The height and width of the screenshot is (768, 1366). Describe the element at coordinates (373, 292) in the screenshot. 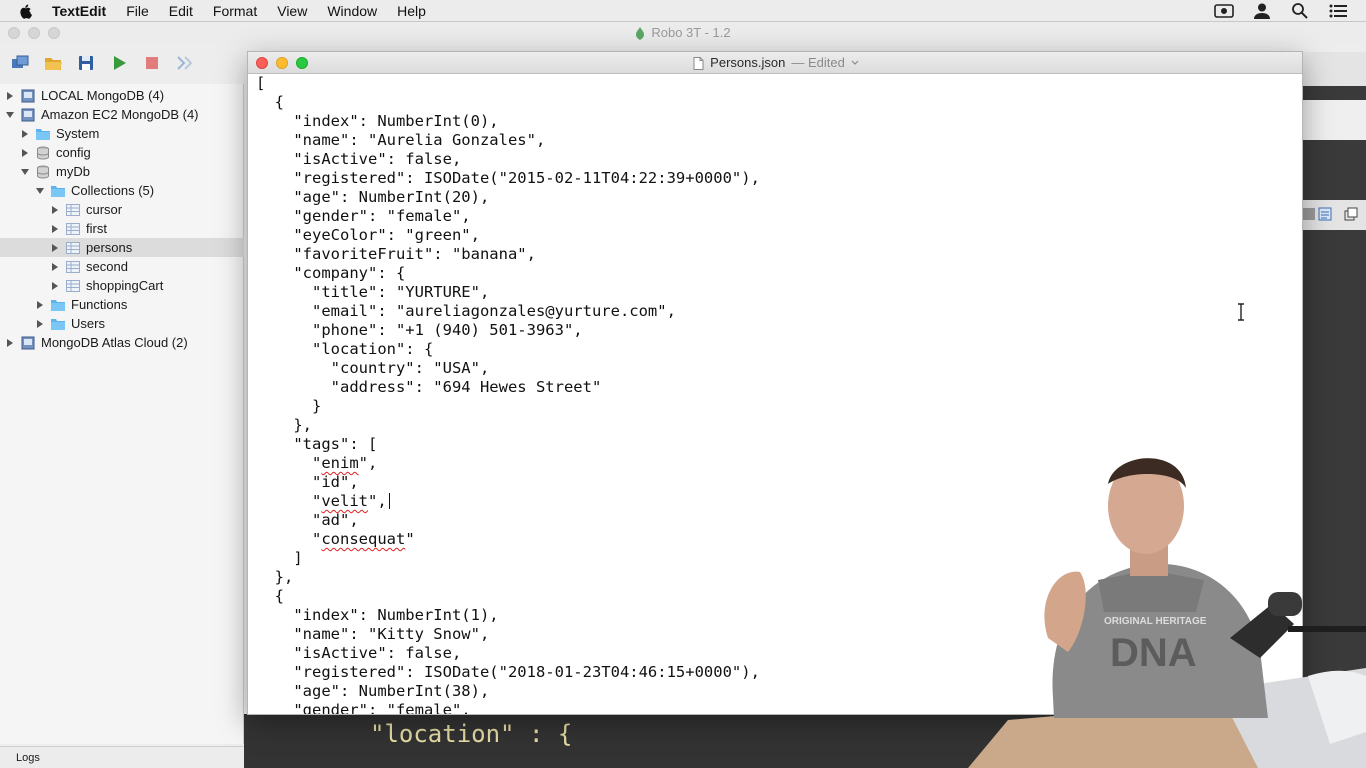

I see `text-line: "title": "YURTURE",` at that location.